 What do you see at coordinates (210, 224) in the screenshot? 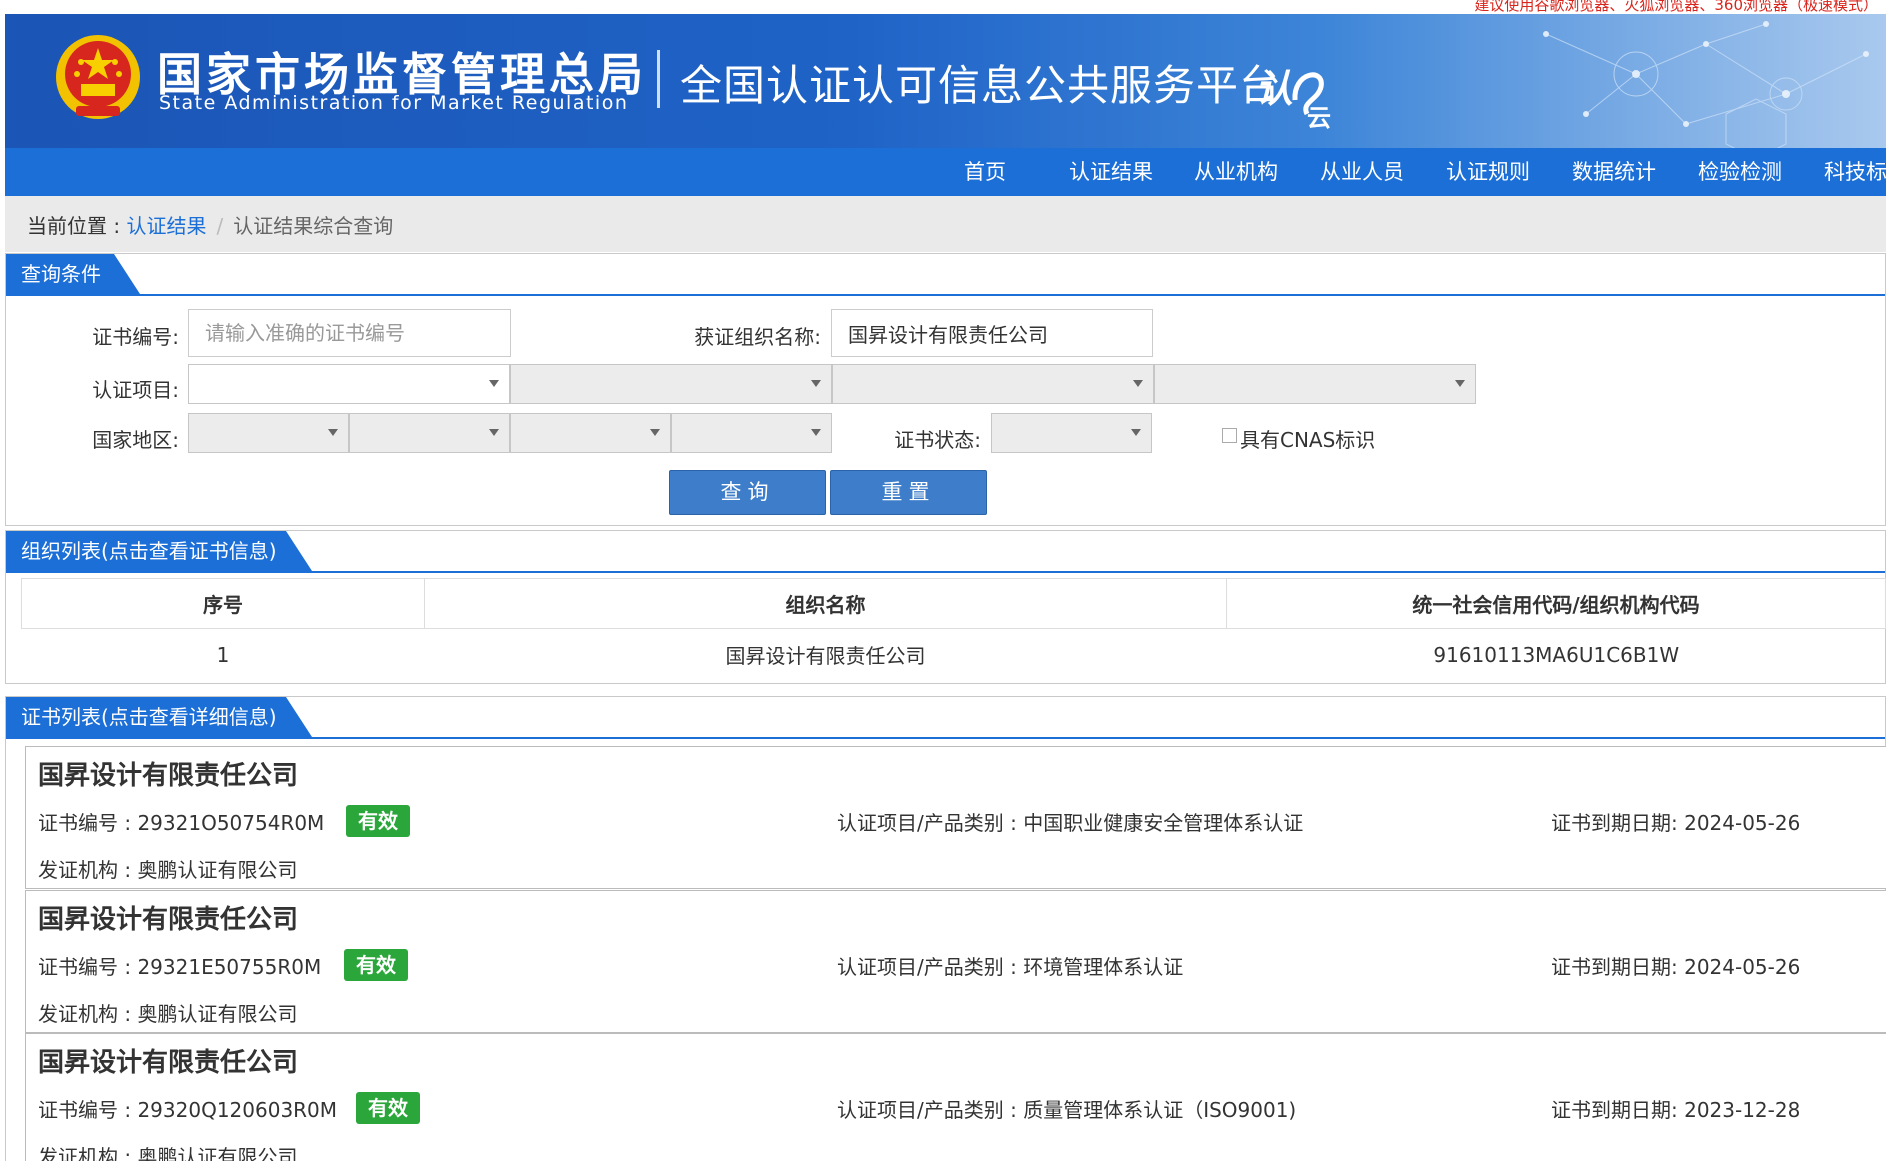
I see `breadcrumb: 当前位置 : 认证结果 / 认证结果综合查询` at bounding box center [210, 224].